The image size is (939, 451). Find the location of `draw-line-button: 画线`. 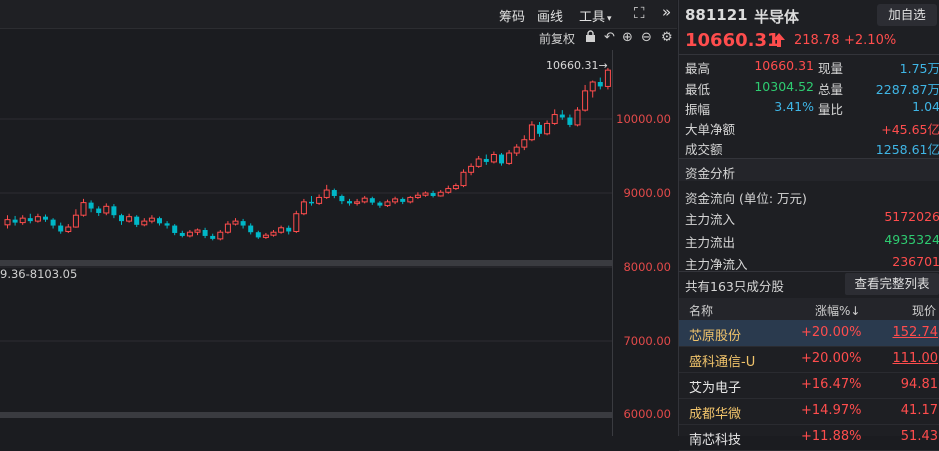

draw-line-button: 画线 is located at coordinates (550, 15).